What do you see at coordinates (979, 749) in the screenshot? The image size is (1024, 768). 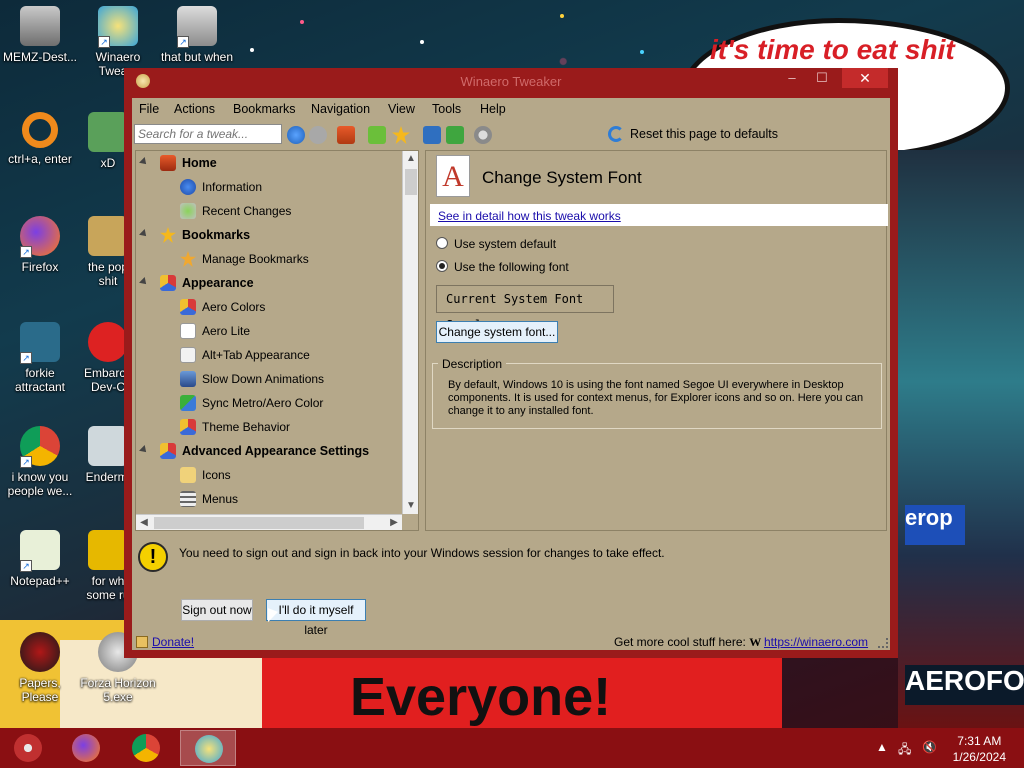 I see `system-clock: 7:31 AM 1/26/2024` at bounding box center [979, 749].